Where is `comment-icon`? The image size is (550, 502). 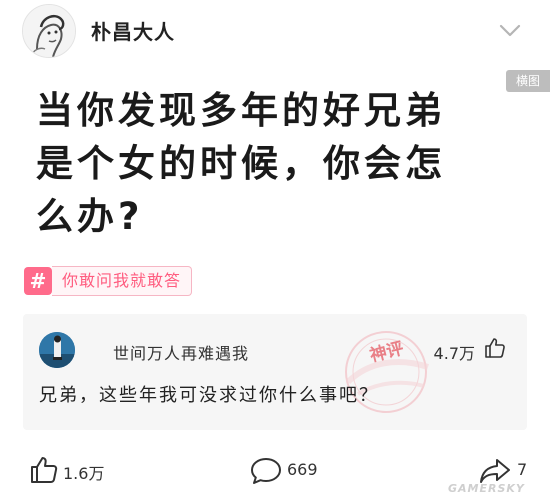 comment-icon is located at coordinates (266, 471).